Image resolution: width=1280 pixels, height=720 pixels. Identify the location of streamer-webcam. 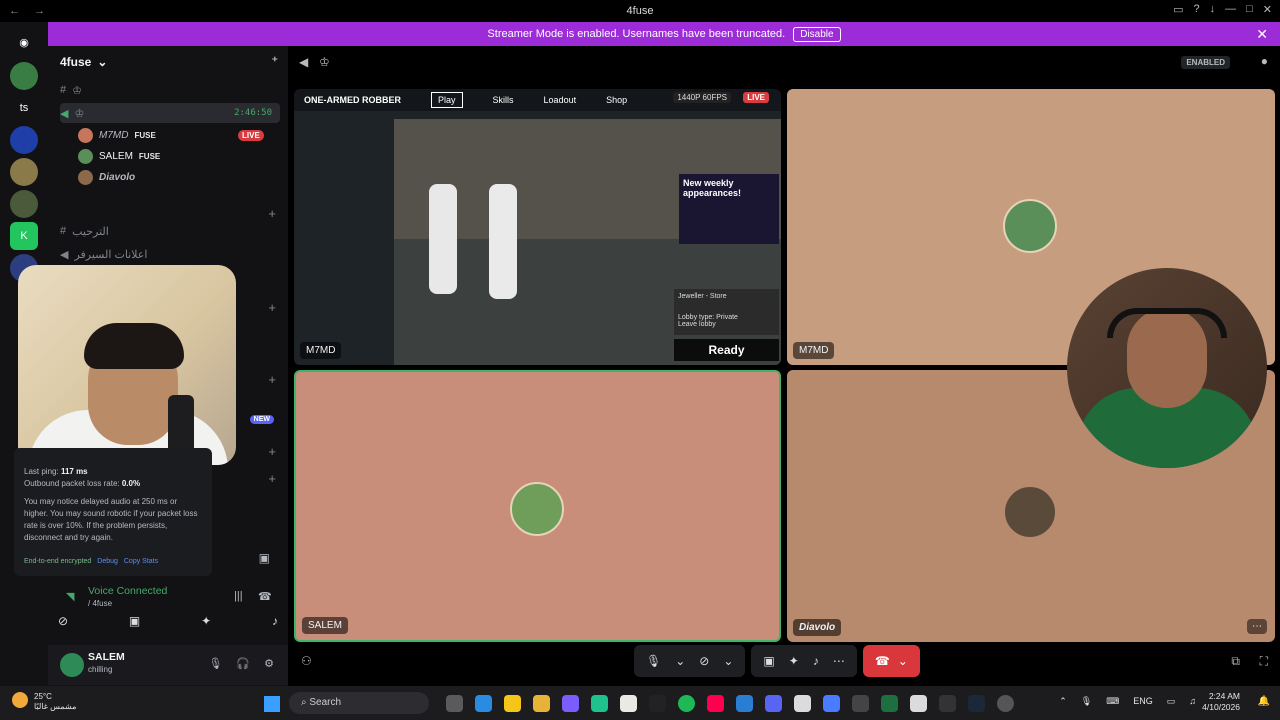
(127, 365).